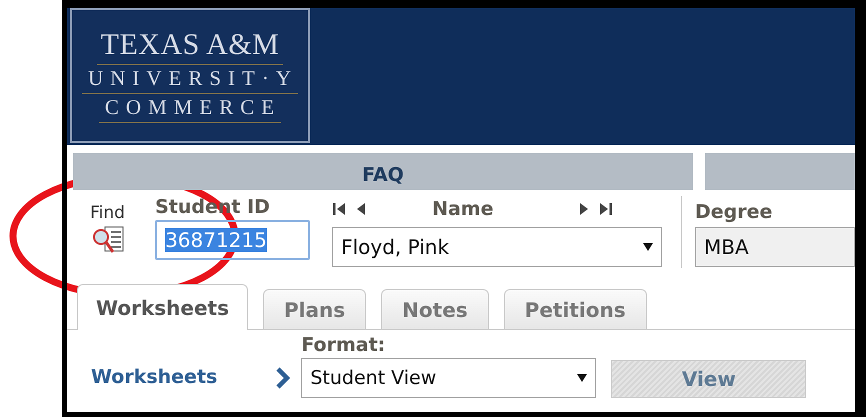  What do you see at coordinates (107, 213) in the screenshot?
I see `find-label: Find` at bounding box center [107, 213].